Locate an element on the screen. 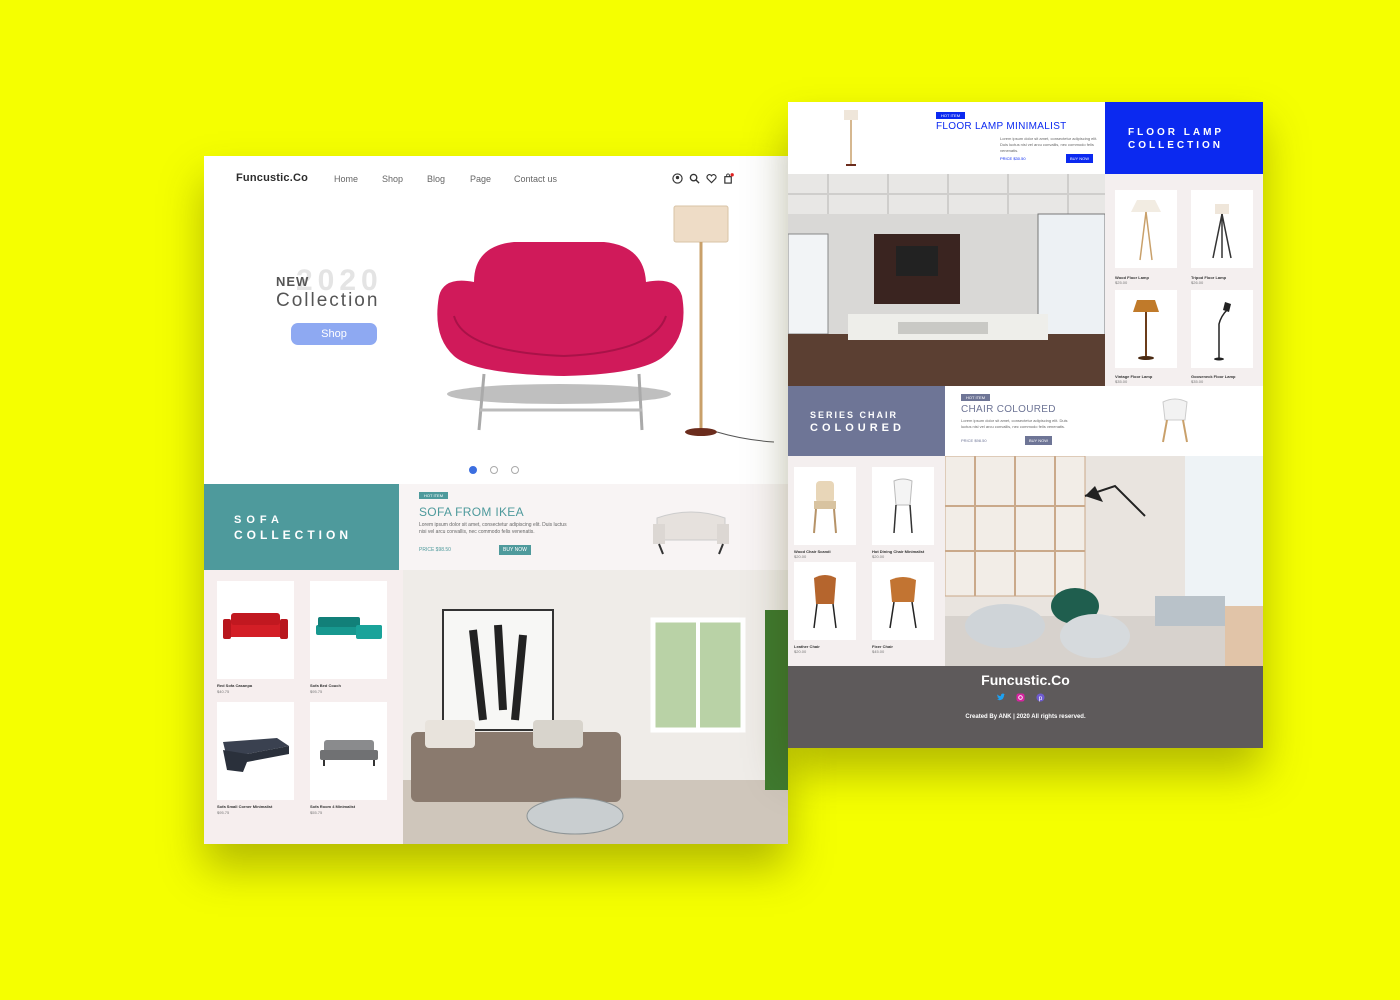  product-price: $40.75 is located at coordinates (223, 691).